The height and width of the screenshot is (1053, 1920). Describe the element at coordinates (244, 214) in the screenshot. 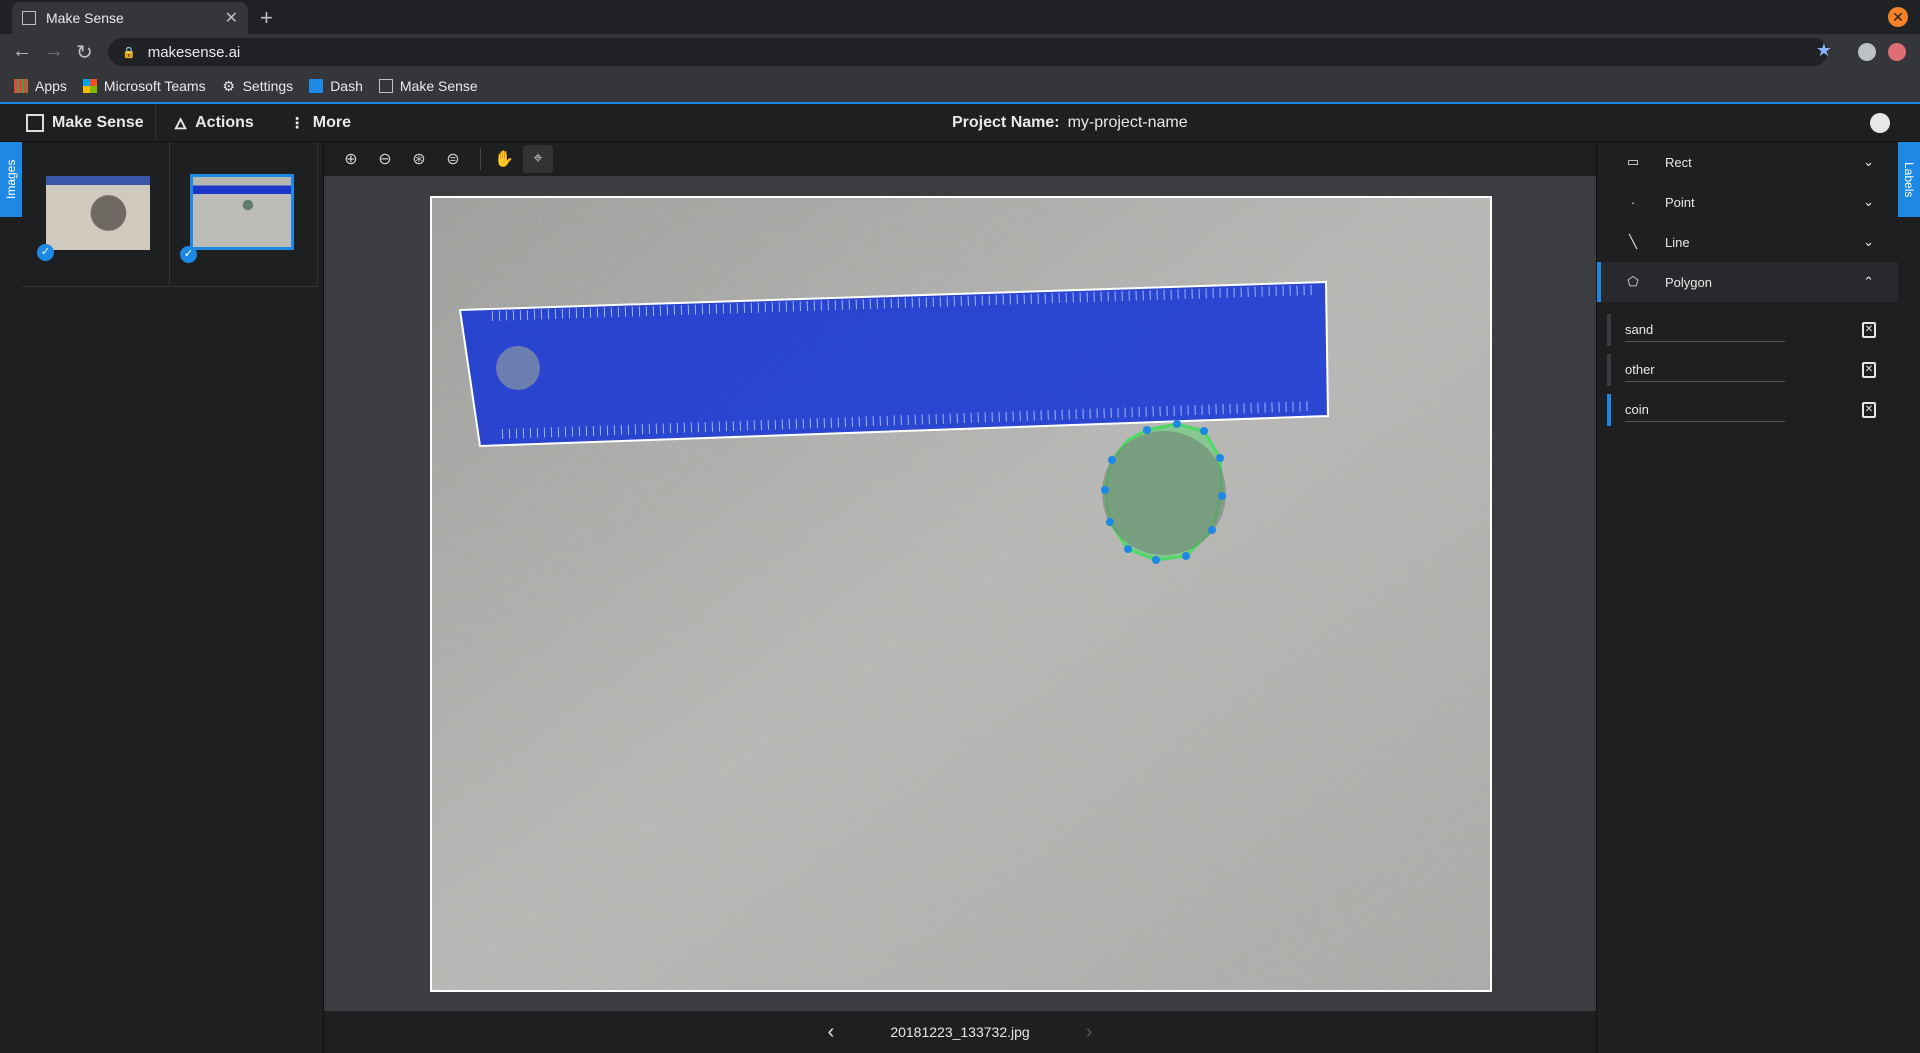

I see `image-thumbnail-selected: ✓` at that location.